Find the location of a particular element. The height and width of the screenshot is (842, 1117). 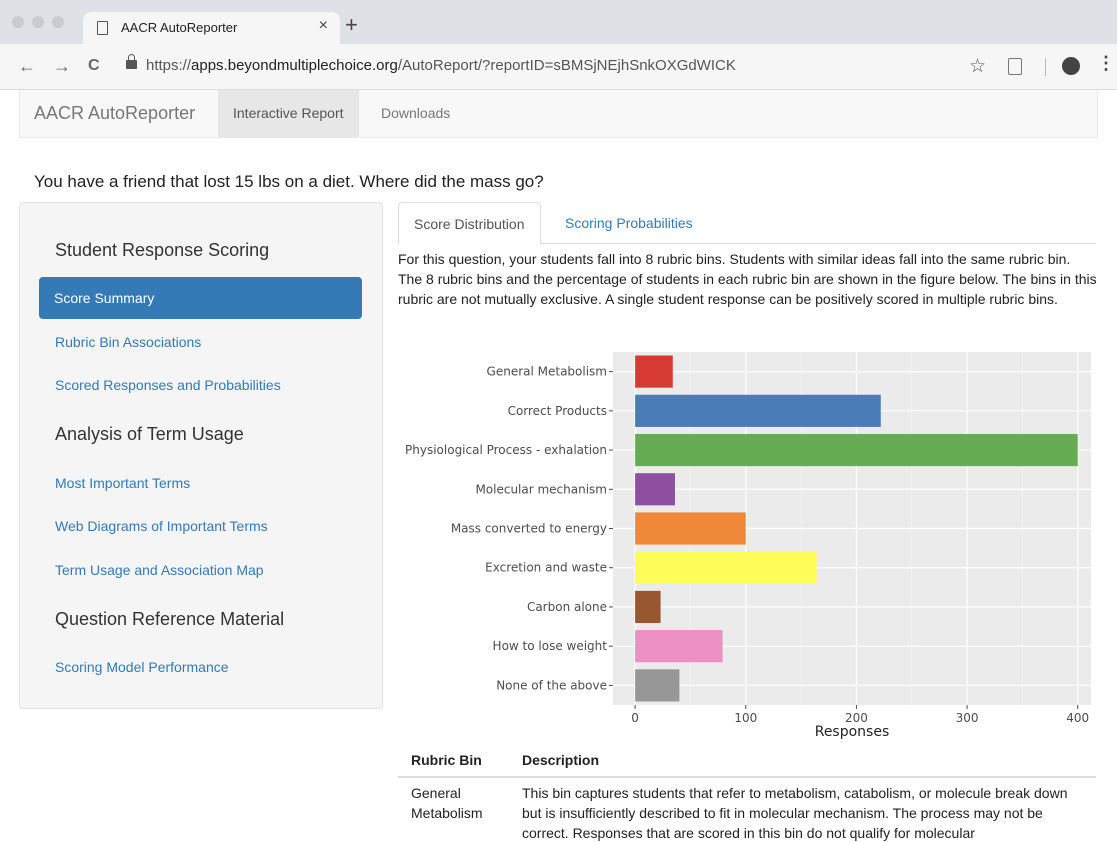

menu-icon: ⋮ is located at coordinates (1106, 63).